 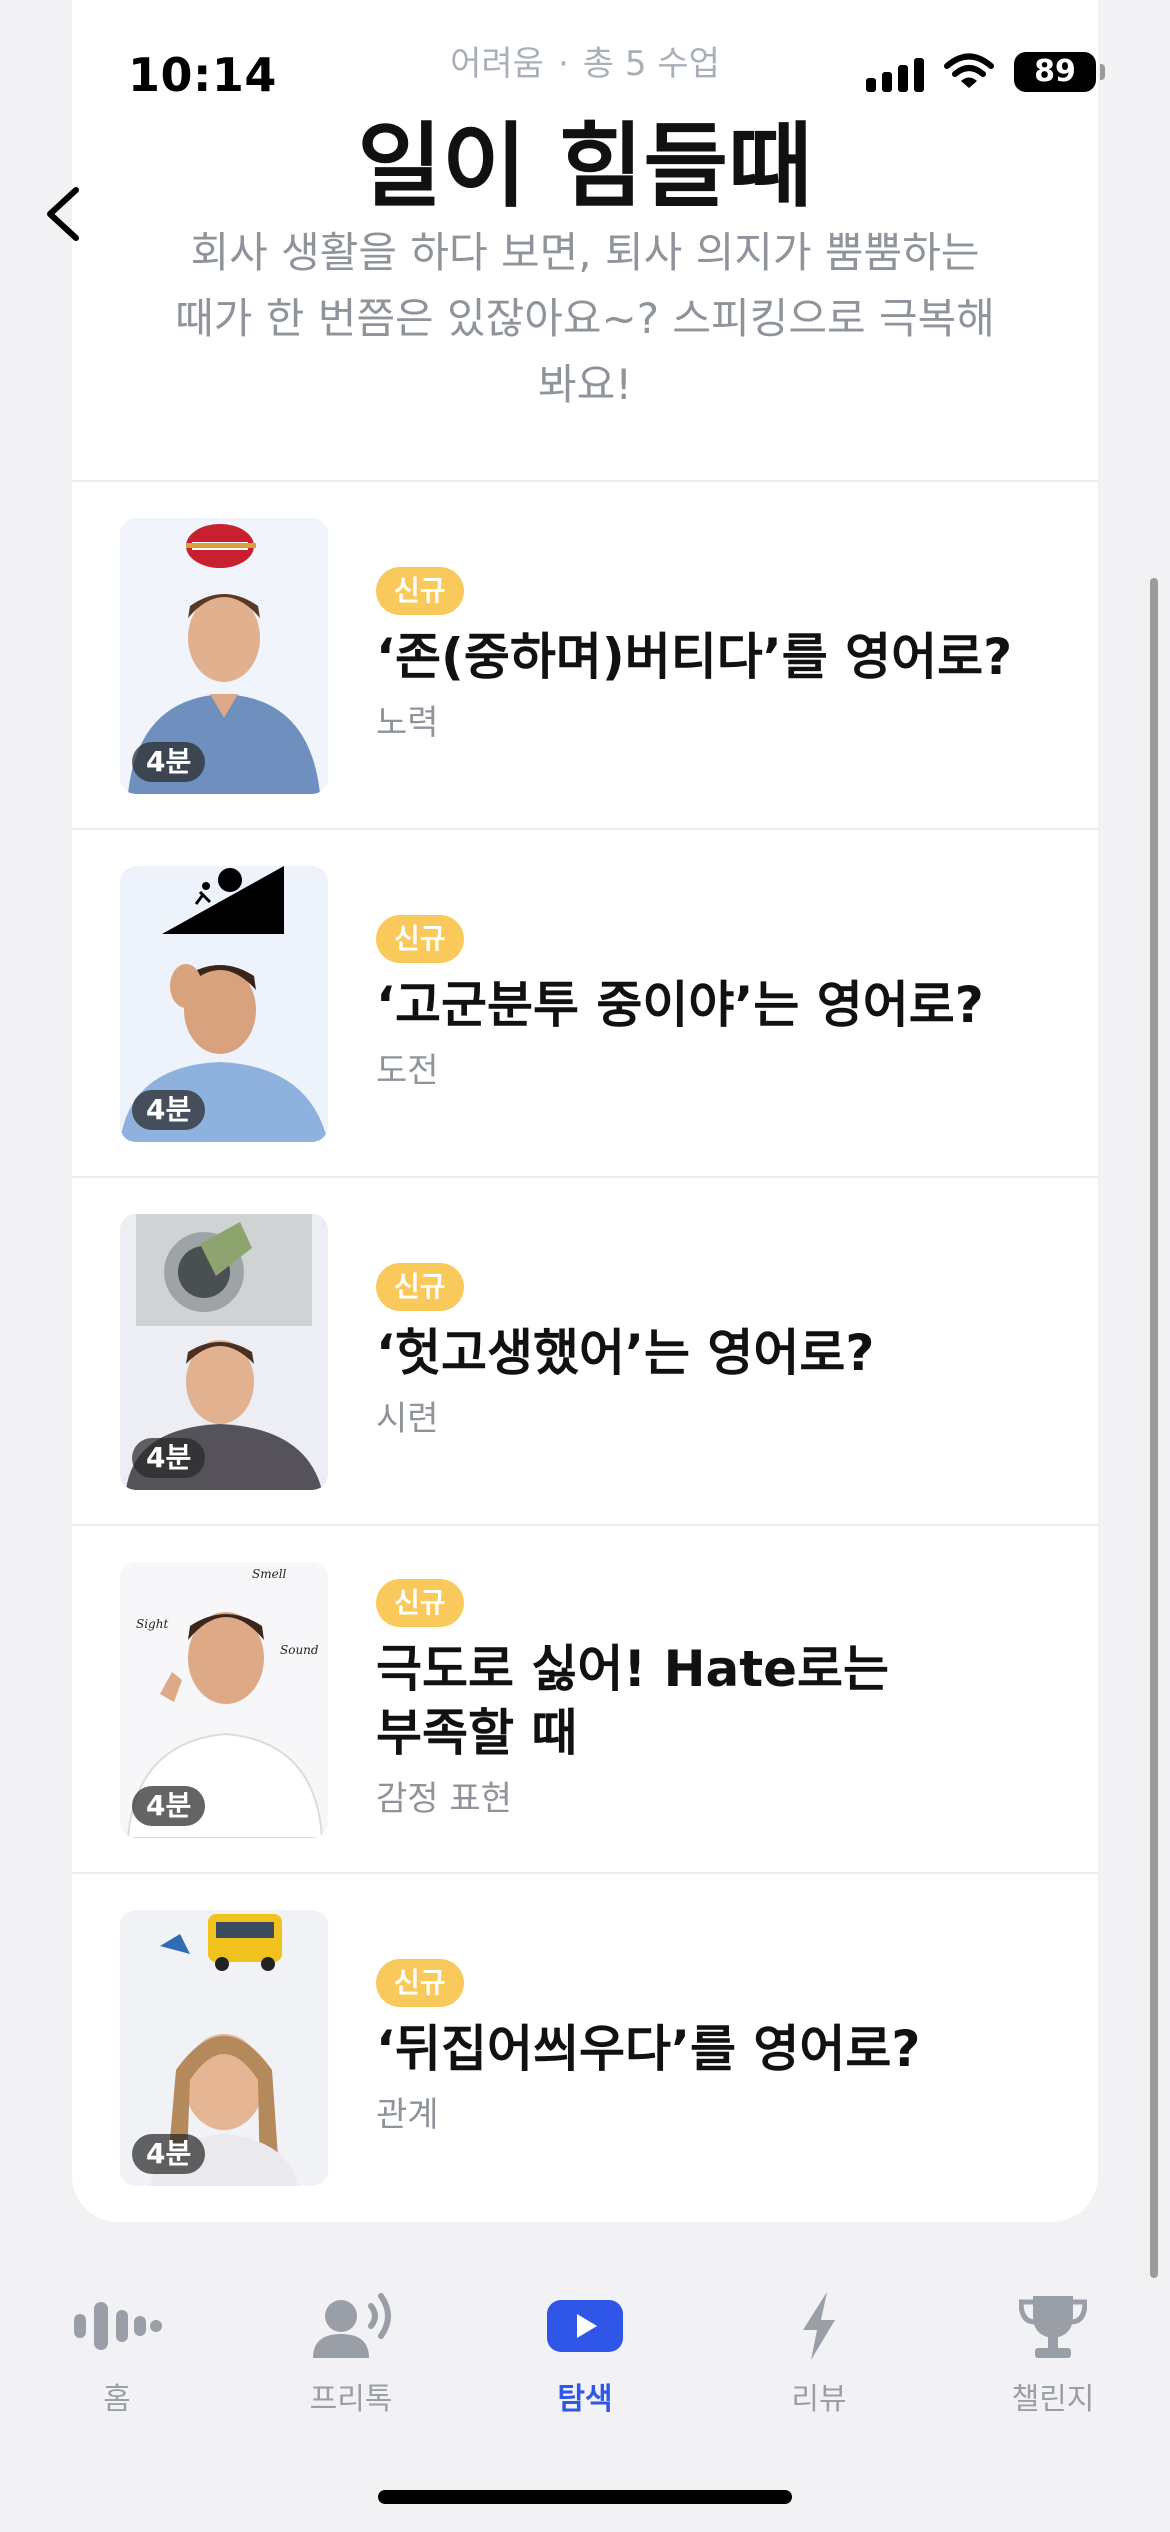 I want to click on lesson-category: 도전, so click(x=407, y=1070).